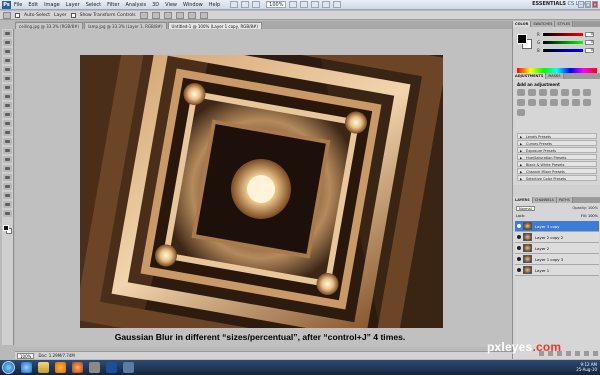 Image resolution: width=600 pixels, height=375 pixels. What do you see at coordinates (557, 270) in the screenshot?
I see `layer-row: Layer 1` at bounding box center [557, 270].